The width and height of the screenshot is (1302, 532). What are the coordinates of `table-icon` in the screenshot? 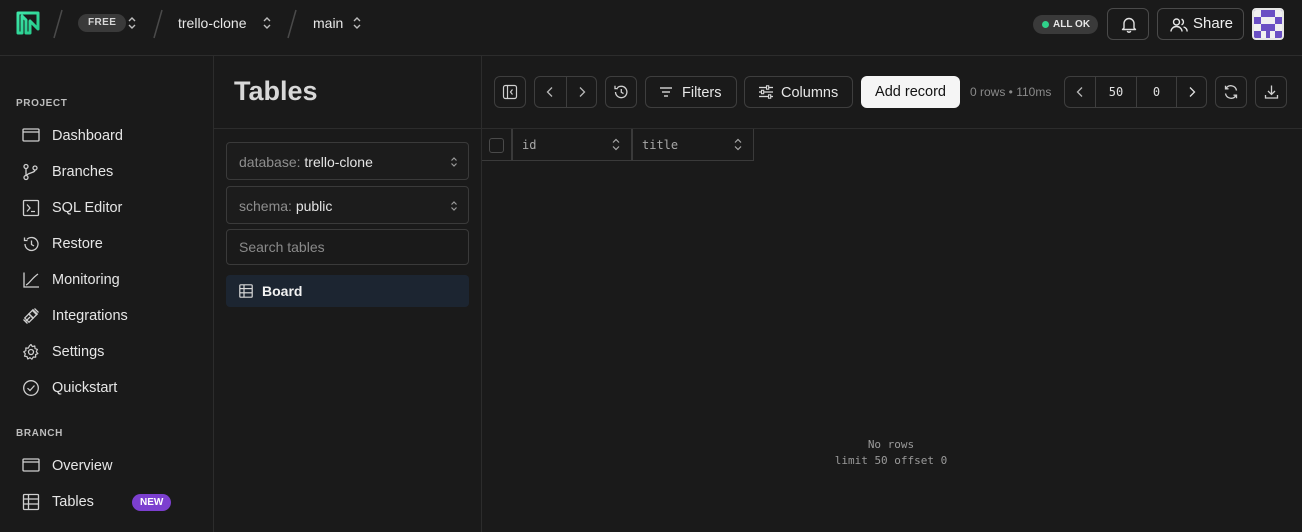 It's located at (246, 291).